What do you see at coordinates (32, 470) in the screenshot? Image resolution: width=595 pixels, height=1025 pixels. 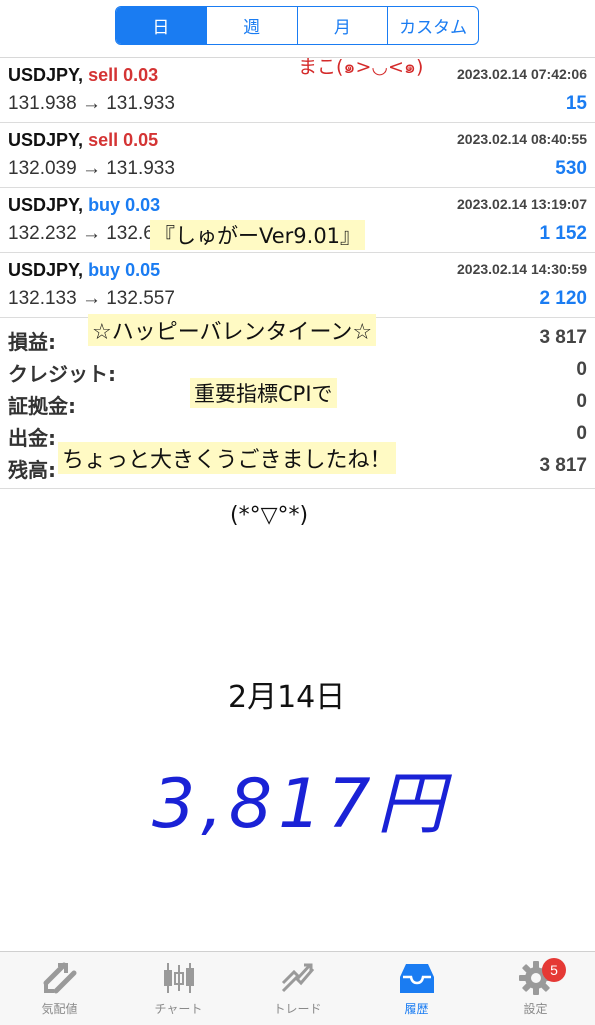 I see `summary-label: 残高:` at bounding box center [32, 470].